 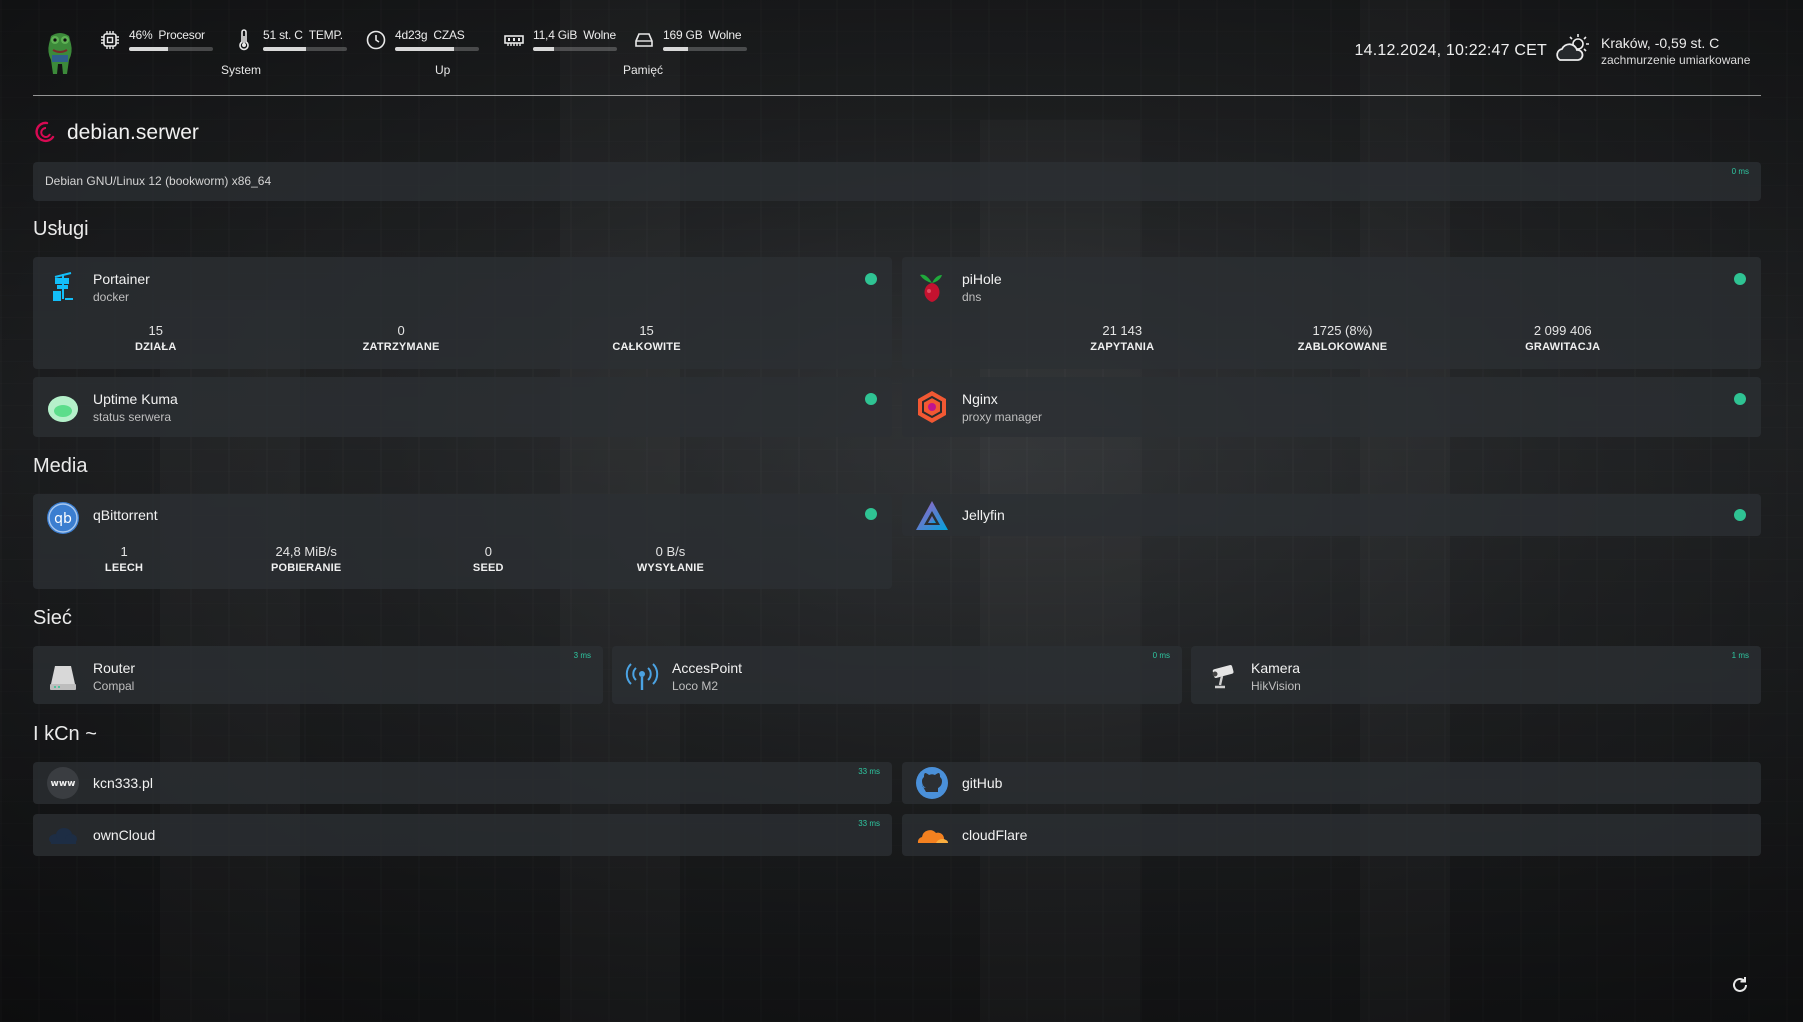 What do you see at coordinates (306, 559) in the screenshot?
I see `stat-item: 24,8 MiB/s POBIERANIE` at bounding box center [306, 559].